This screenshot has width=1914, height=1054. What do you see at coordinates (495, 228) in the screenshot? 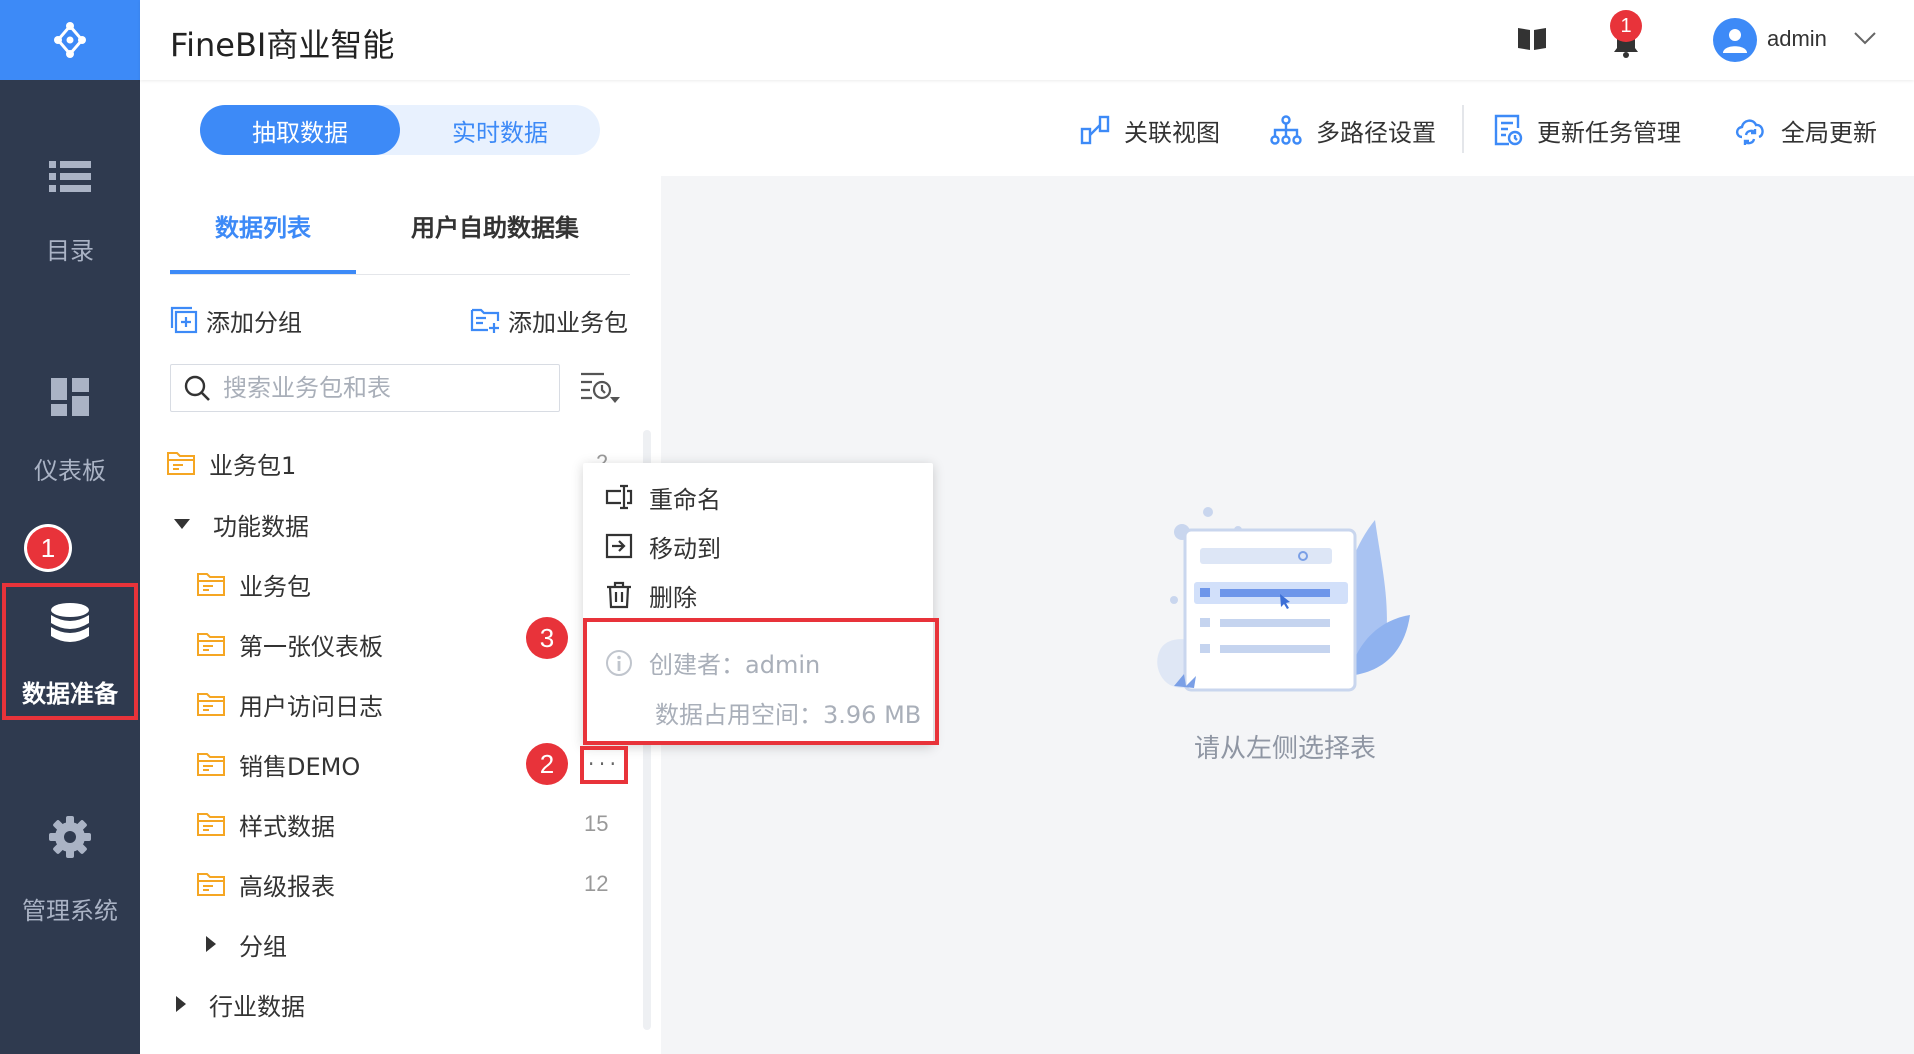
I see `tab-self-service-dataset: 用户自助数据集` at bounding box center [495, 228].